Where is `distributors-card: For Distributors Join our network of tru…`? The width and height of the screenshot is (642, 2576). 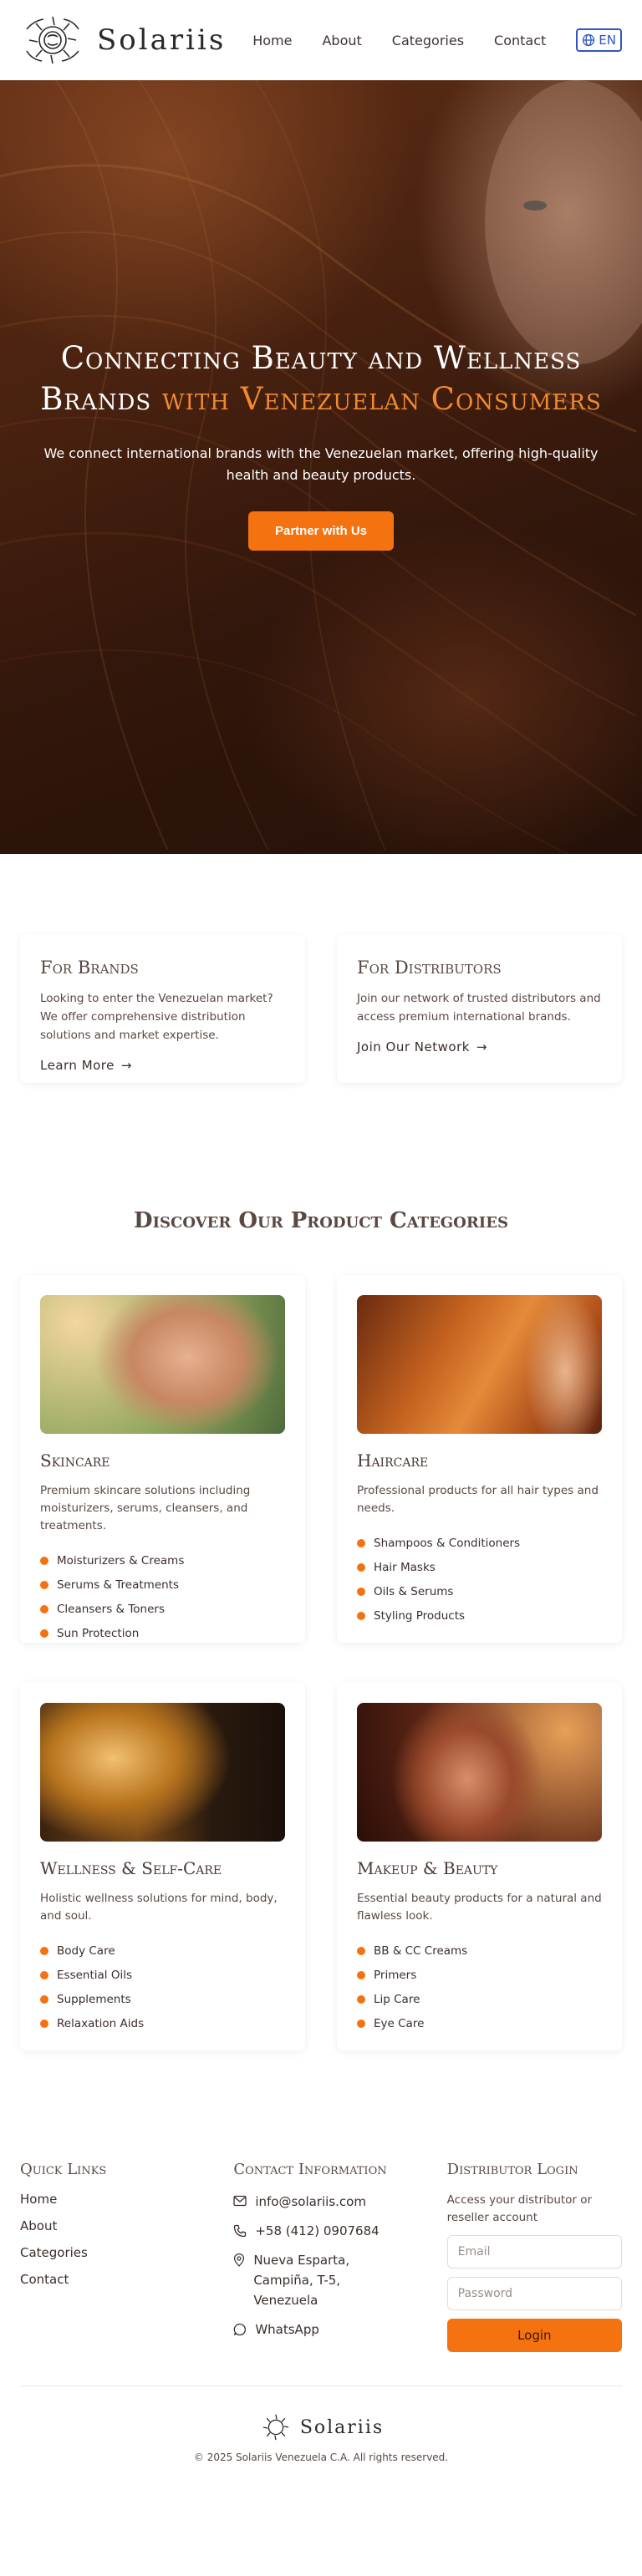
distributors-card: For Distributors Join our network of tru… is located at coordinates (479, 1008).